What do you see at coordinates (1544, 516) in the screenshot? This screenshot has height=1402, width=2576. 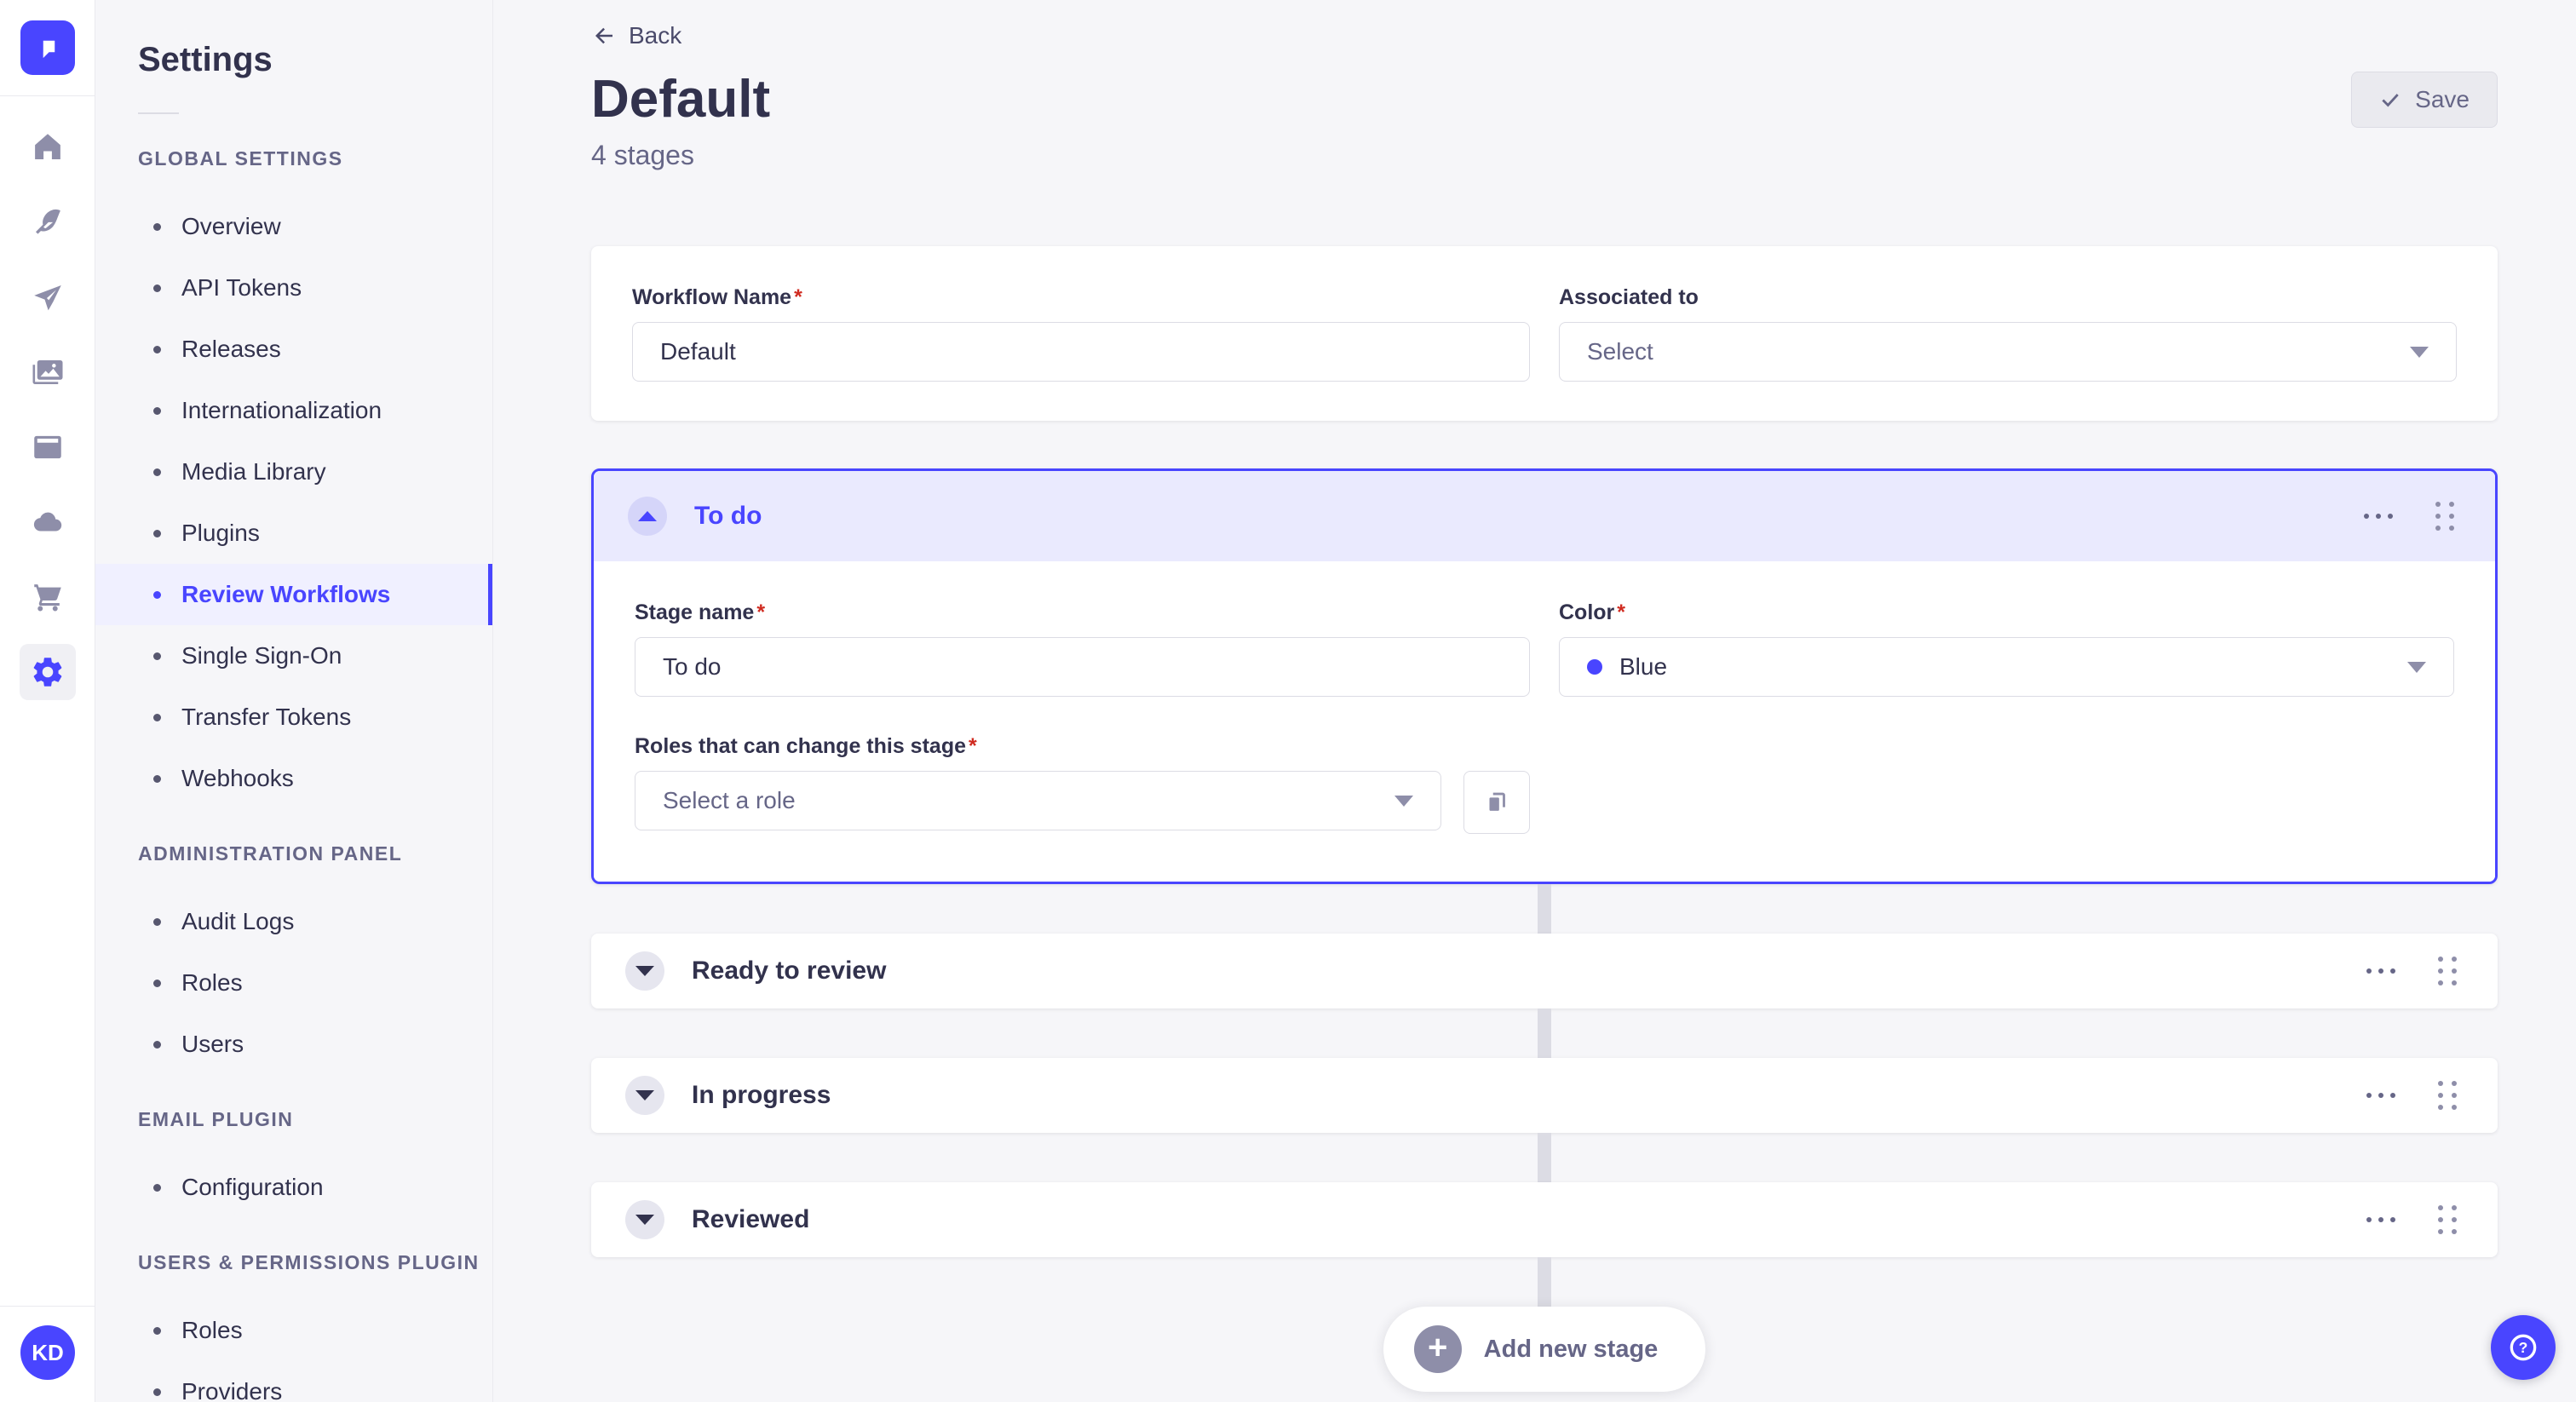 I see `stage-header-to-do: To do` at bounding box center [1544, 516].